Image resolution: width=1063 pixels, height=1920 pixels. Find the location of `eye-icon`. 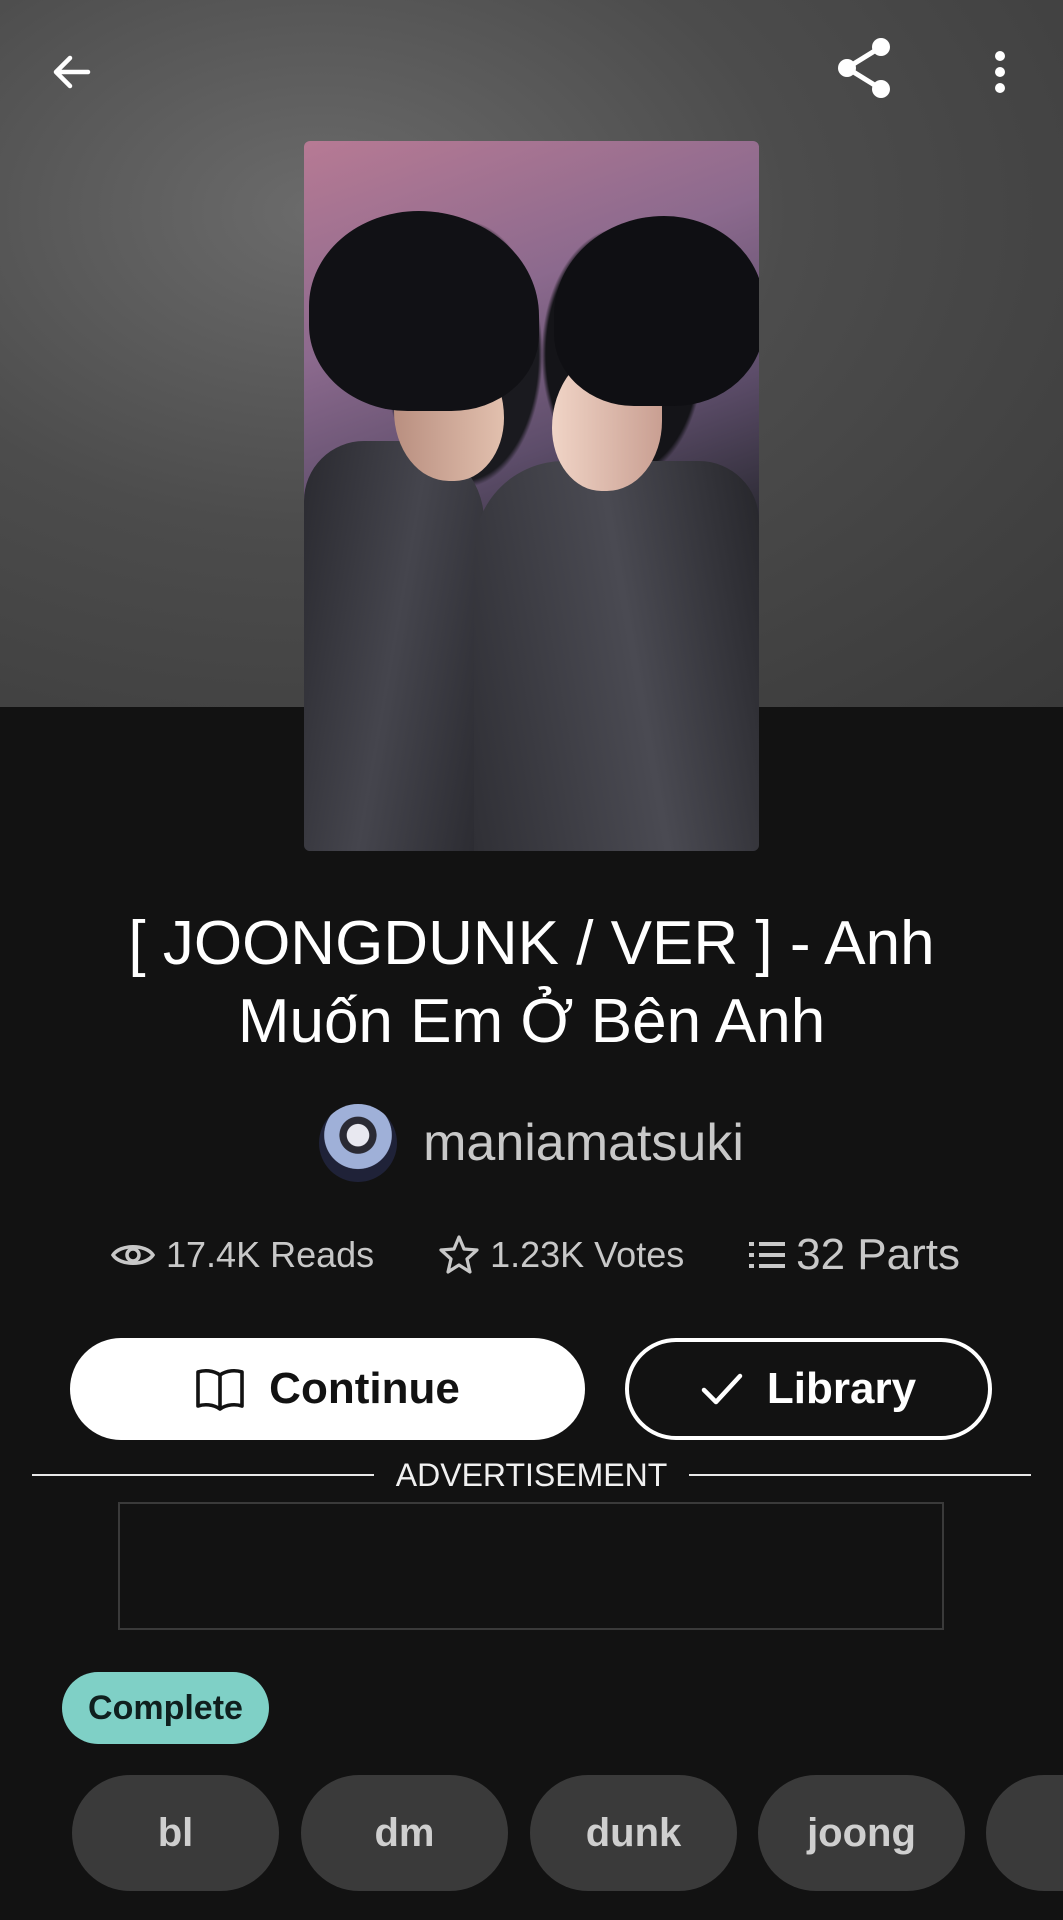

eye-icon is located at coordinates (133, 1255).